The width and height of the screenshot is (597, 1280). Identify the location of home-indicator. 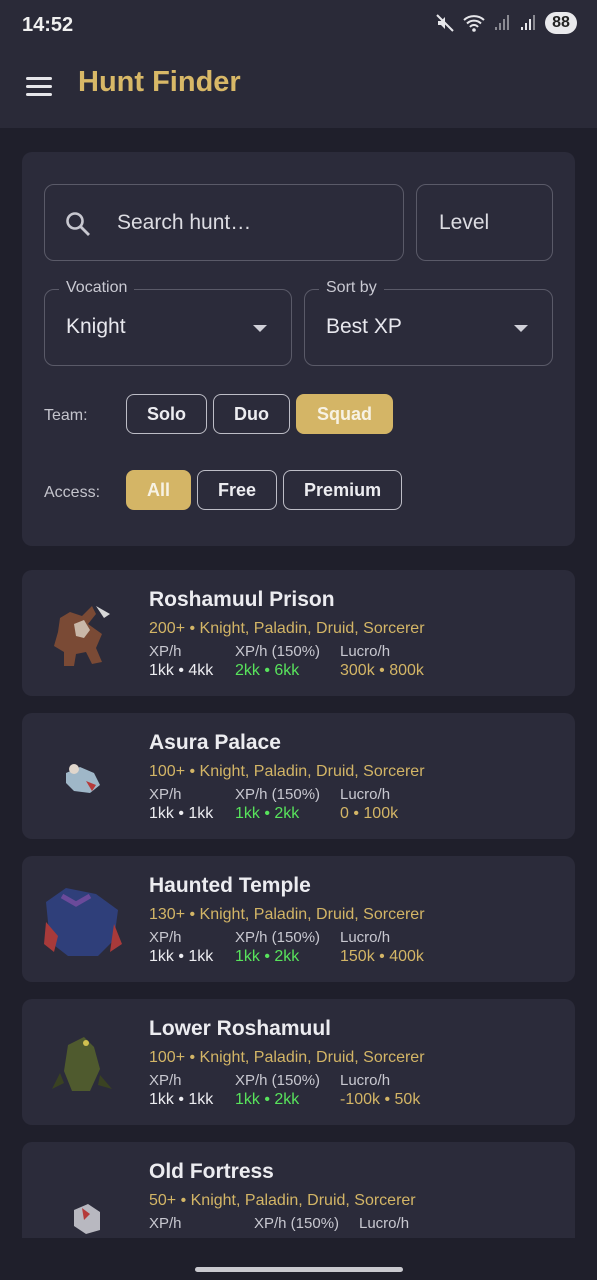
(299, 1269).